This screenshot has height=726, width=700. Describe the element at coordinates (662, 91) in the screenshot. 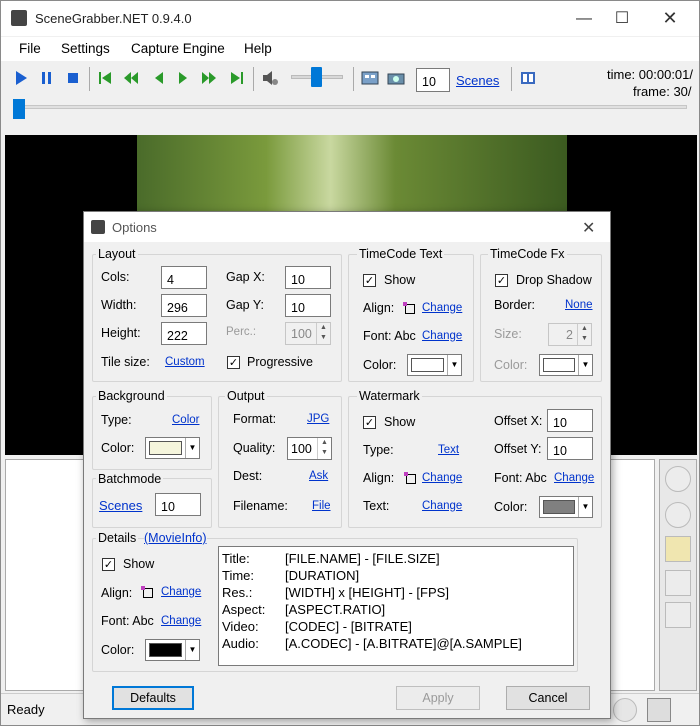

I see `frame-readout: frame: 30/` at that location.